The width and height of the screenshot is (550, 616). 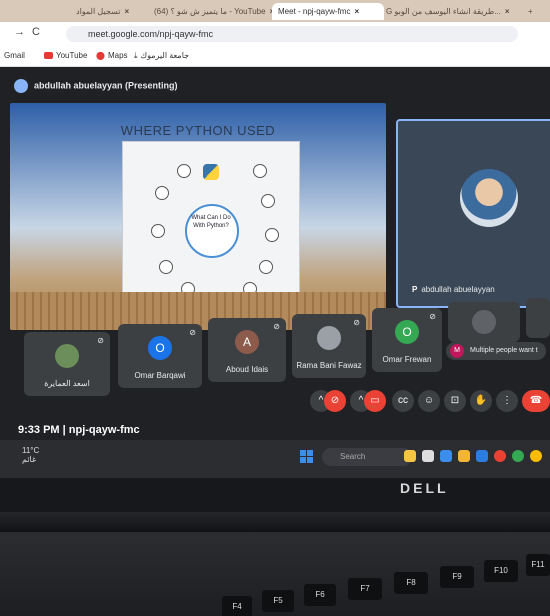 I want to click on tab-label: Meet - npj-qayw-fmc, so click(x=314, y=11).